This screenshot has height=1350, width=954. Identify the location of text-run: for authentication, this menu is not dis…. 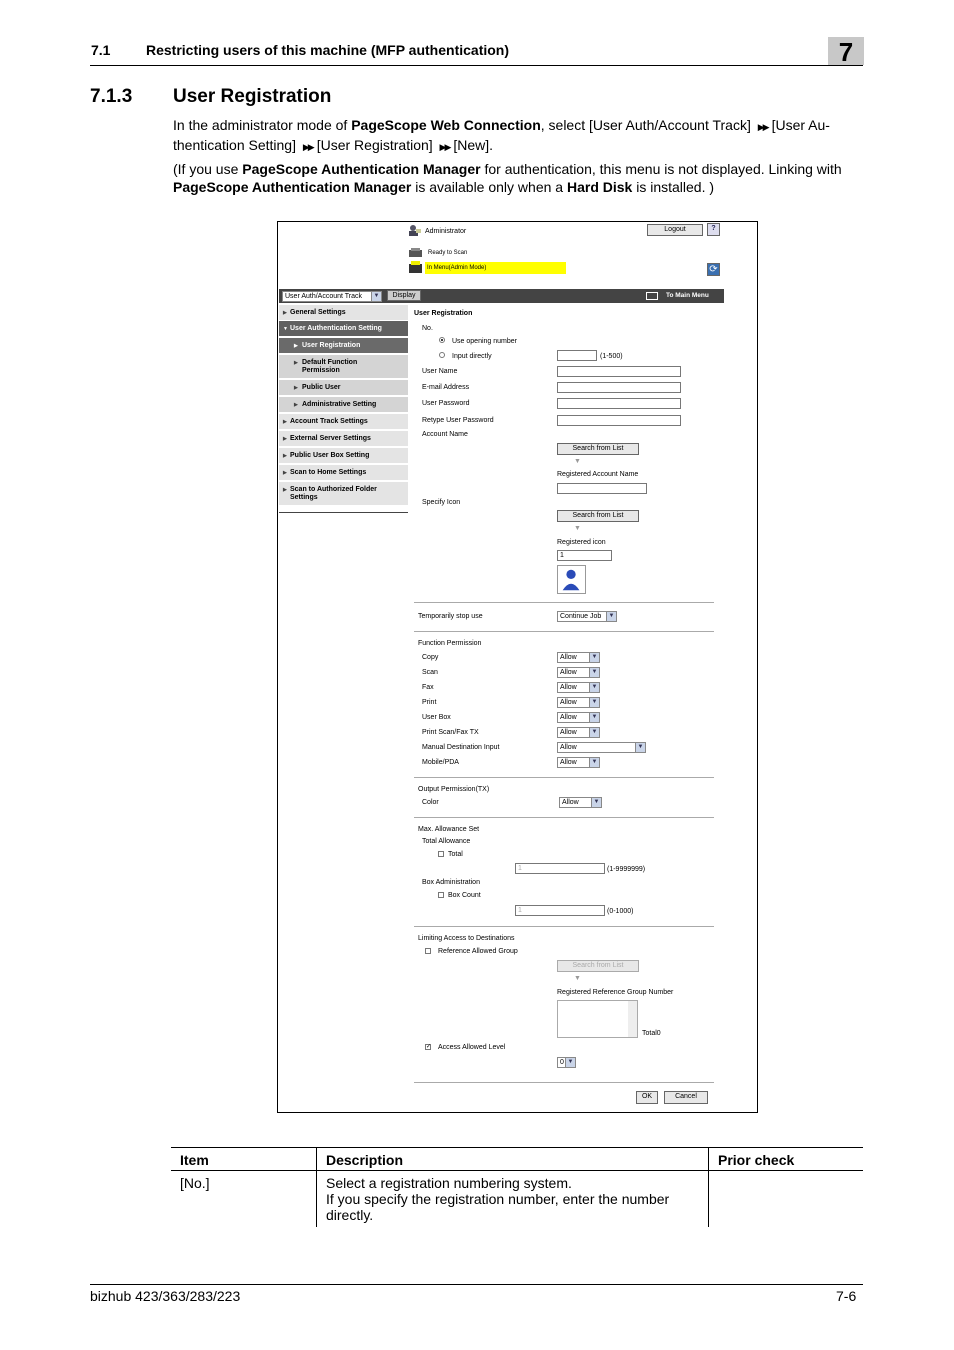
(661, 169).